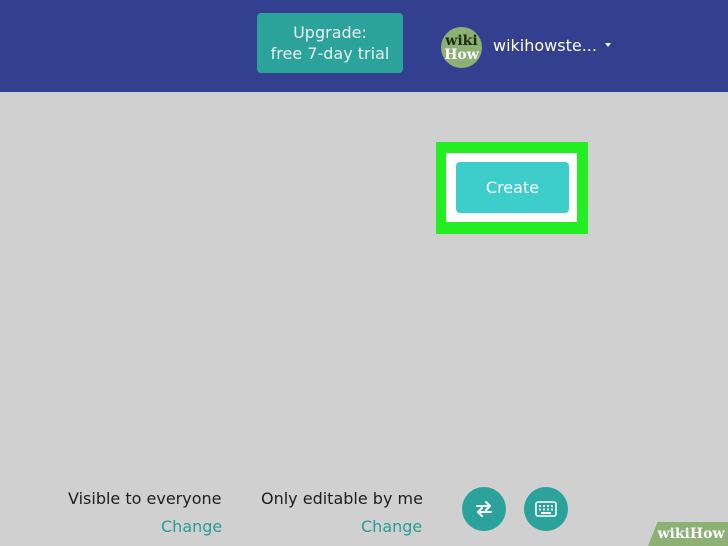  I want to click on keyboard-button, so click(546, 509).